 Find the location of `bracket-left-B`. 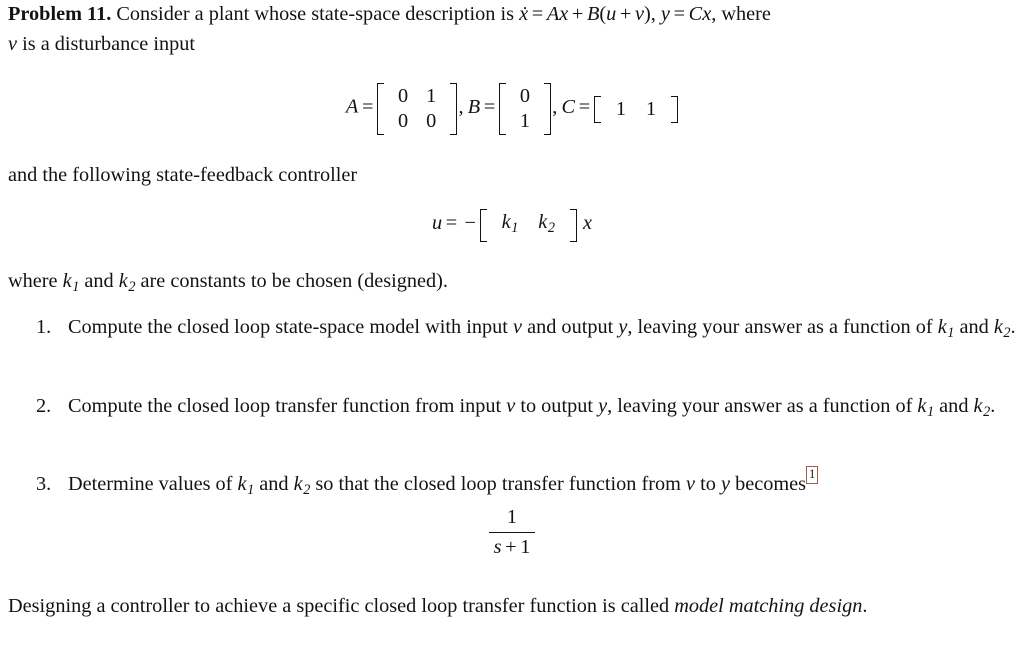

bracket-left-B is located at coordinates (502, 109).